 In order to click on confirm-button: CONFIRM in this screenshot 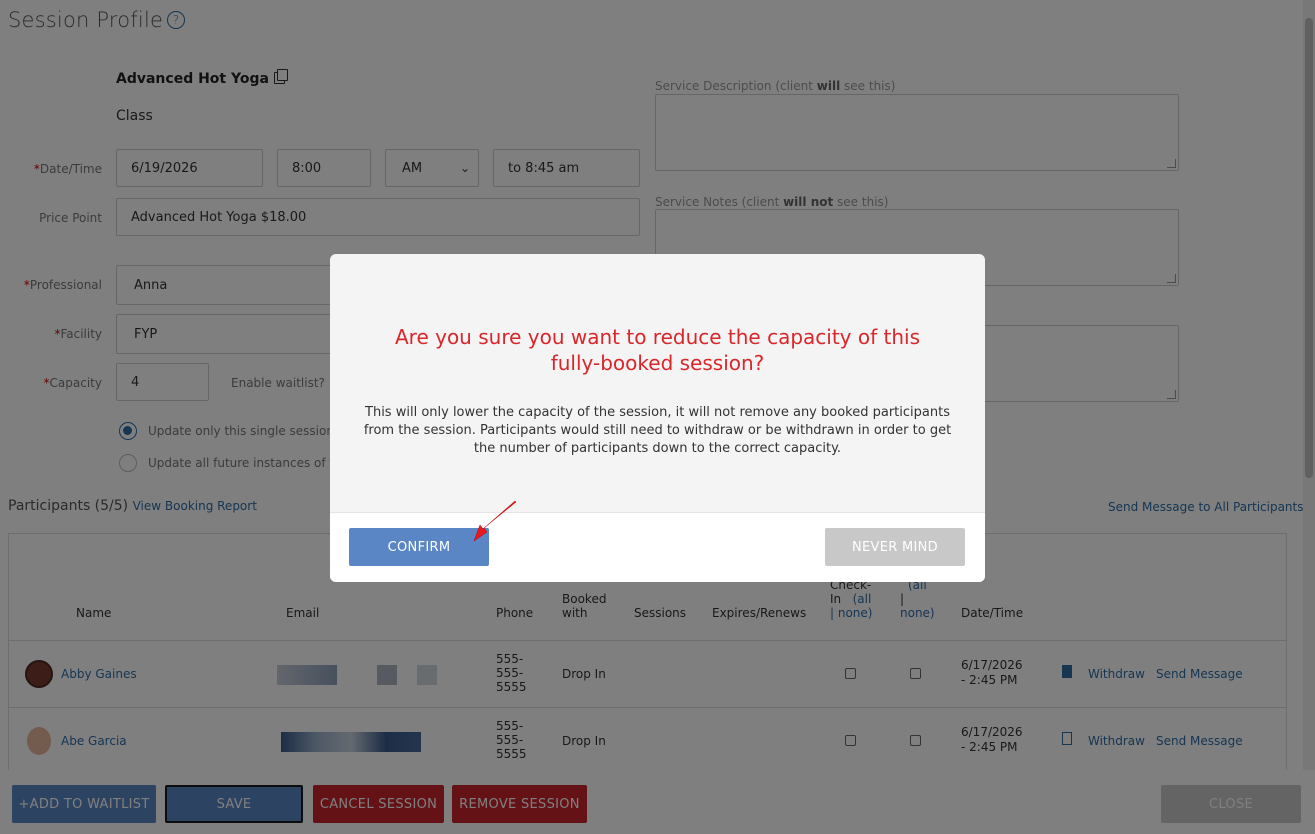, I will do `click(419, 547)`.